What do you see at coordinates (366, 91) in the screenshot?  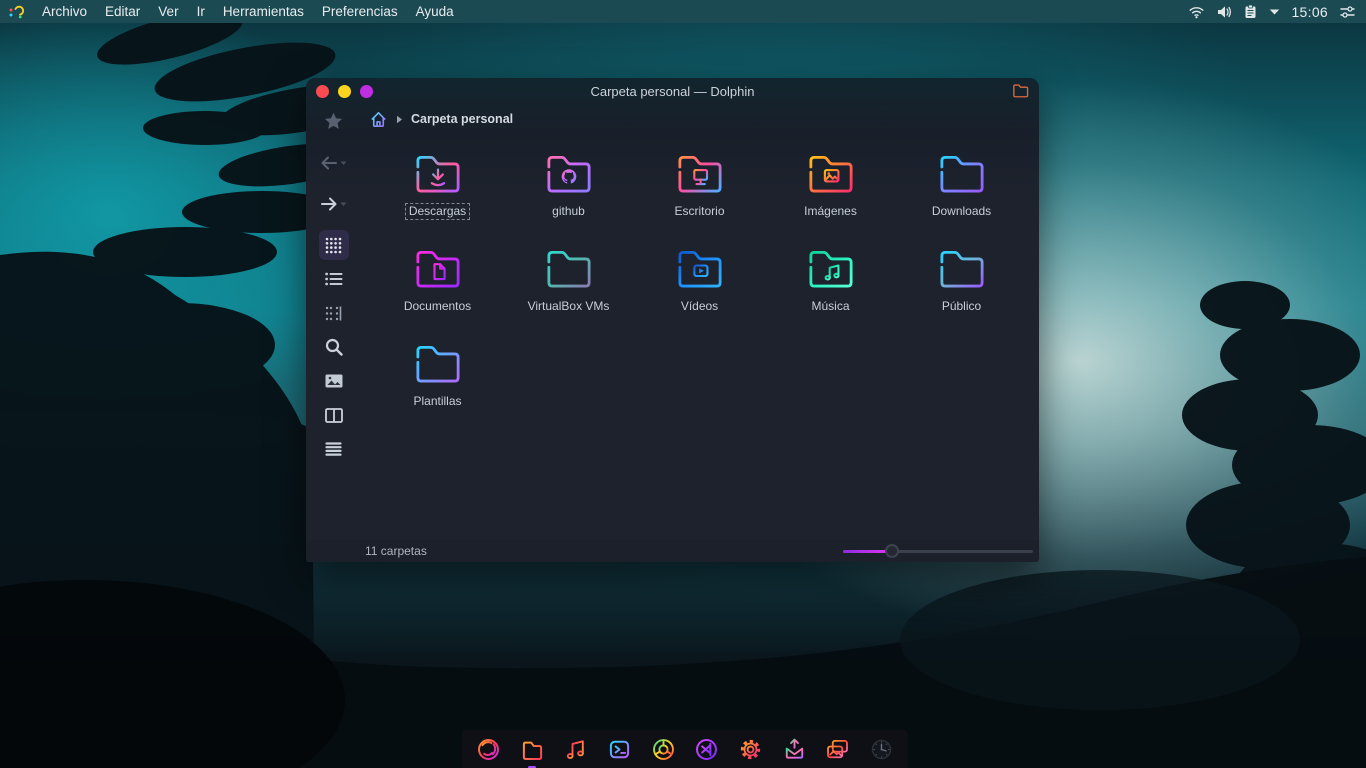 I see `maximize-button` at bounding box center [366, 91].